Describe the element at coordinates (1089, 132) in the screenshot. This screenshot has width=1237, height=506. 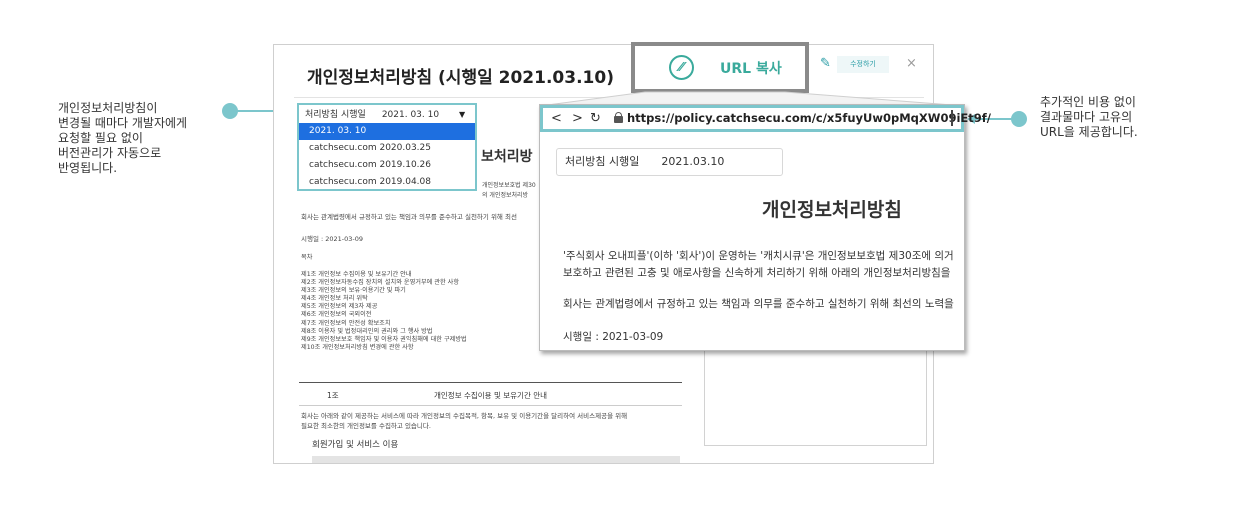
I see `right-annotation-line: URL을 제공합니다.` at that location.